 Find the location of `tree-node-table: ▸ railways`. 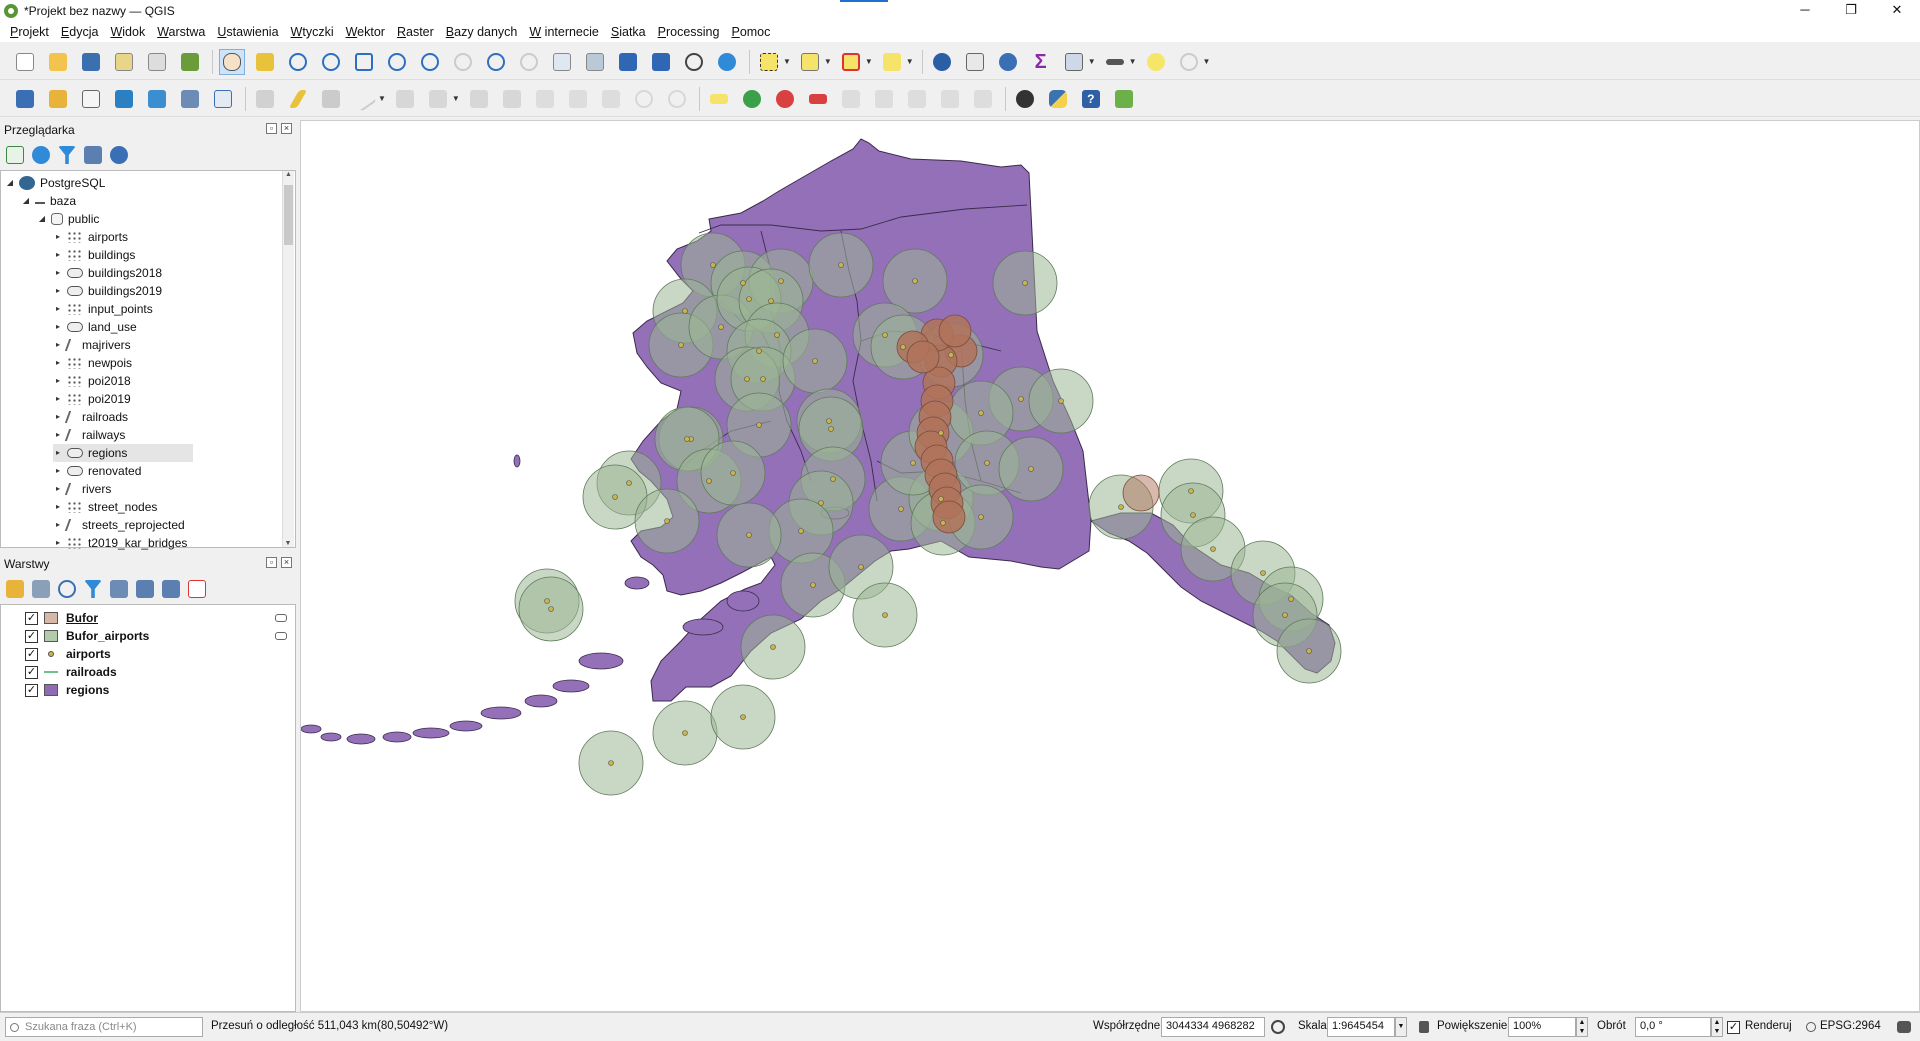

tree-node-table: ▸ railways is located at coordinates (123, 435).